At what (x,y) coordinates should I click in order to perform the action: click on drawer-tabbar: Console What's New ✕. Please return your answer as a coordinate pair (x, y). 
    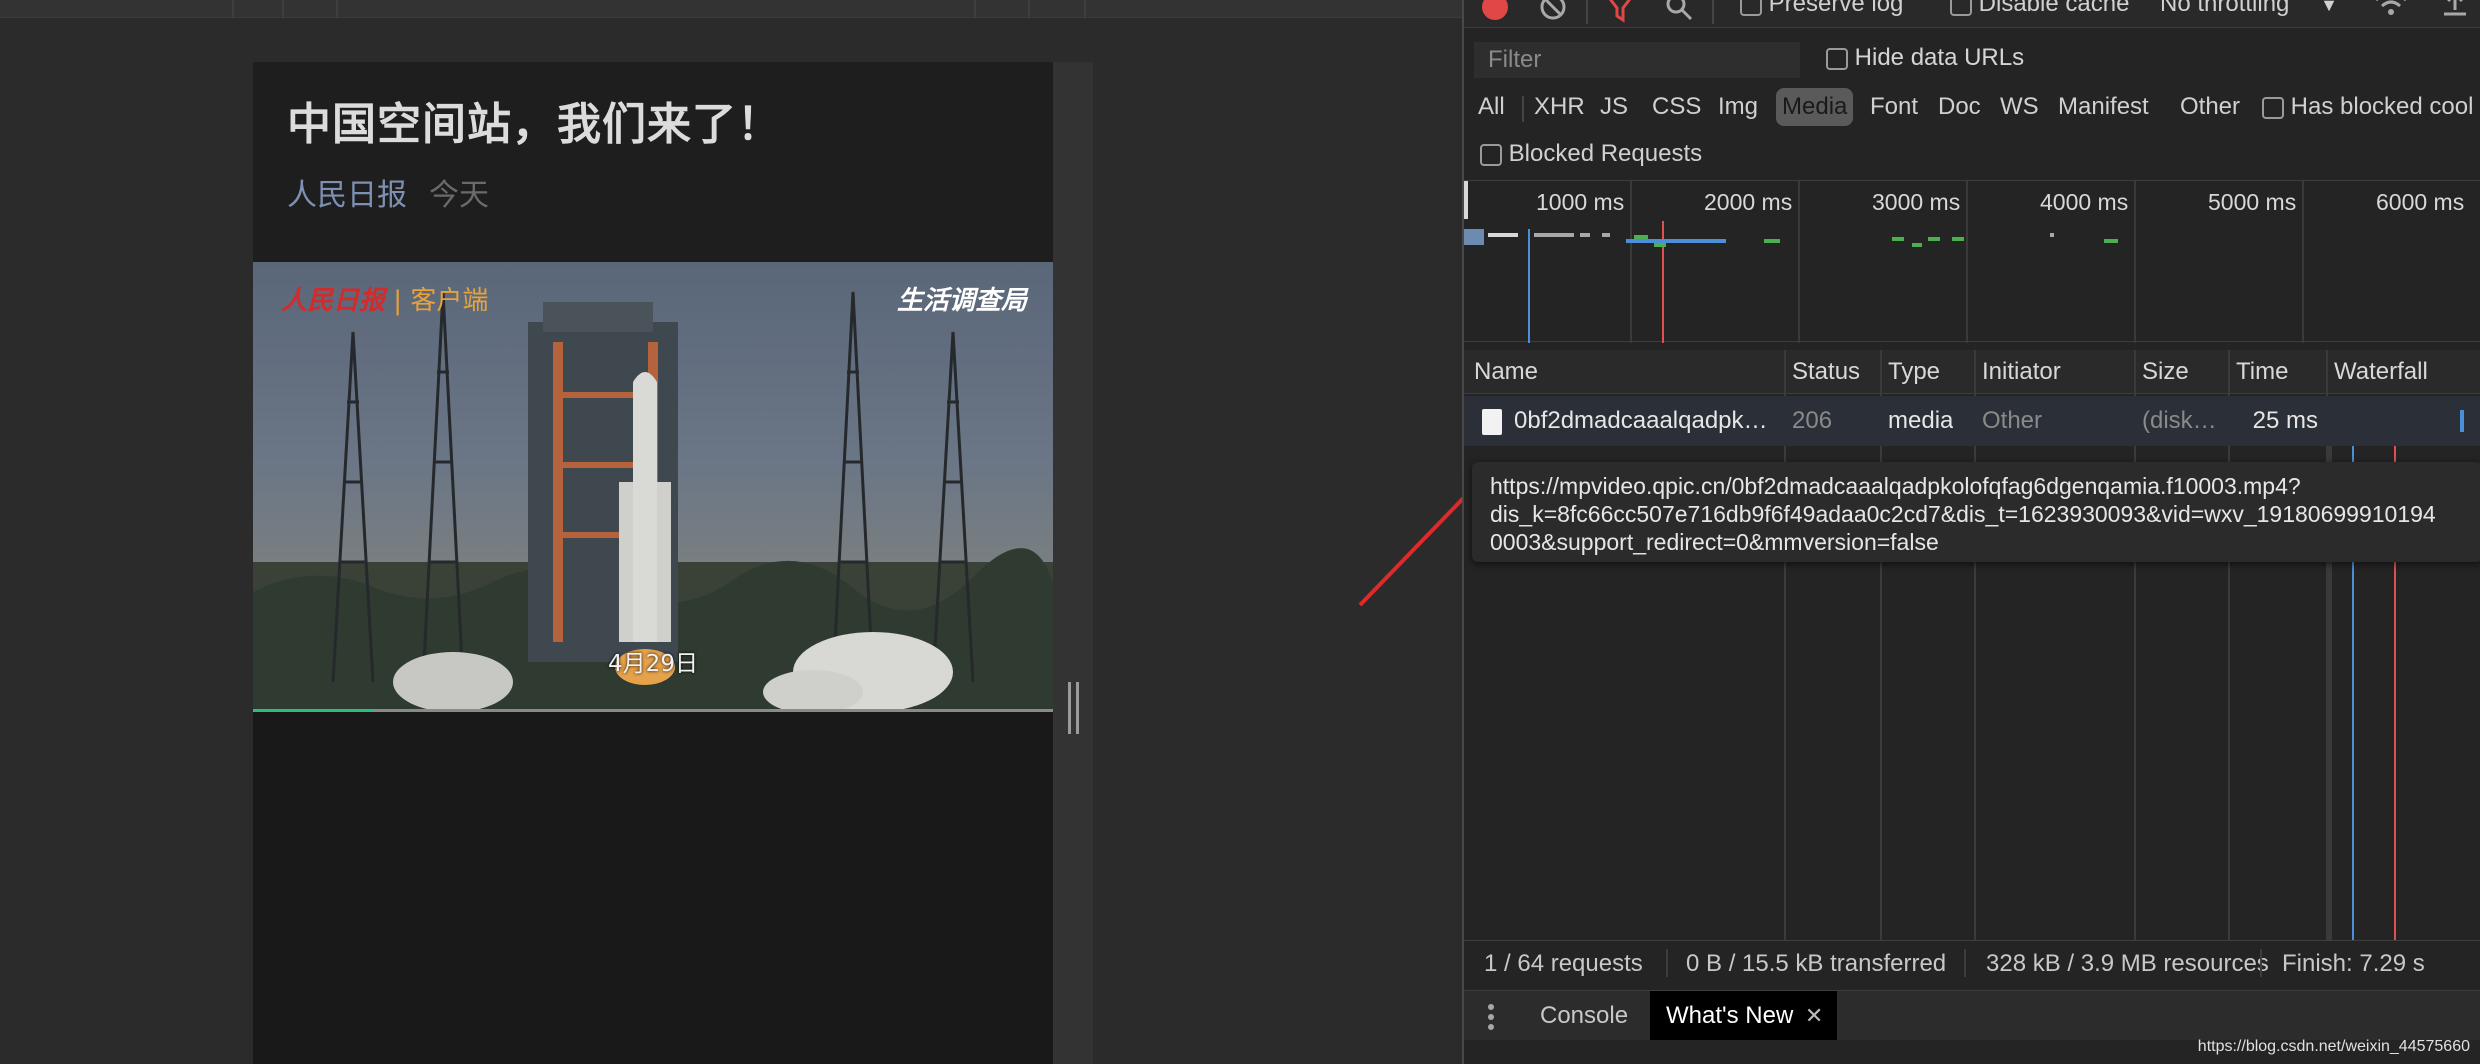
    Looking at the image, I should click on (1972, 1015).